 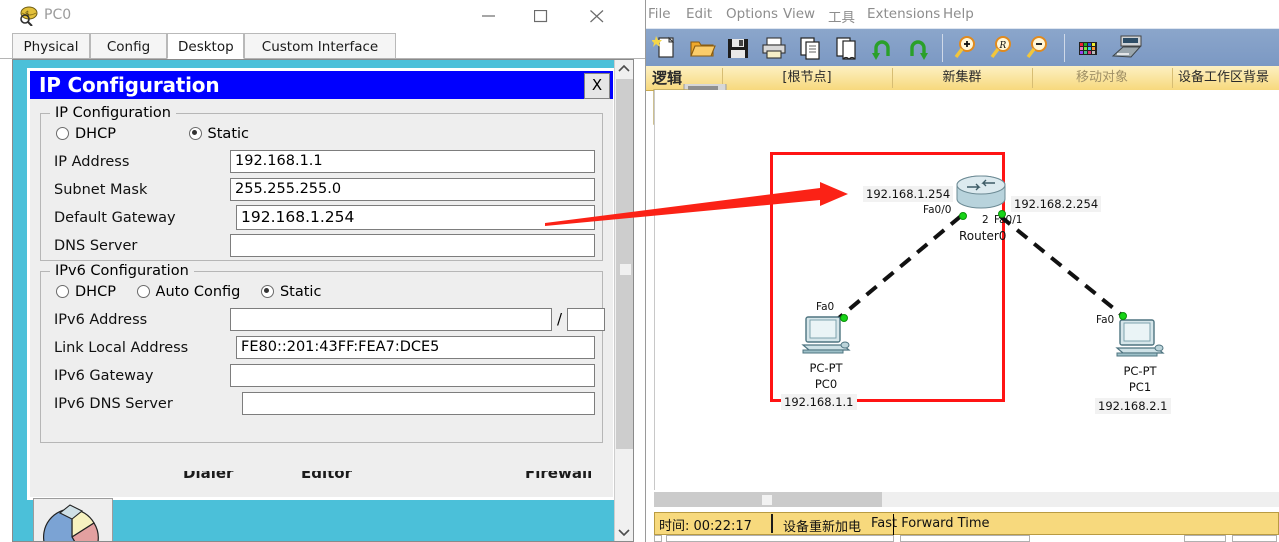 What do you see at coordinates (966, 48) in the screenshot?
I see `zoom-in-icon` at bounding box center [966, 48].